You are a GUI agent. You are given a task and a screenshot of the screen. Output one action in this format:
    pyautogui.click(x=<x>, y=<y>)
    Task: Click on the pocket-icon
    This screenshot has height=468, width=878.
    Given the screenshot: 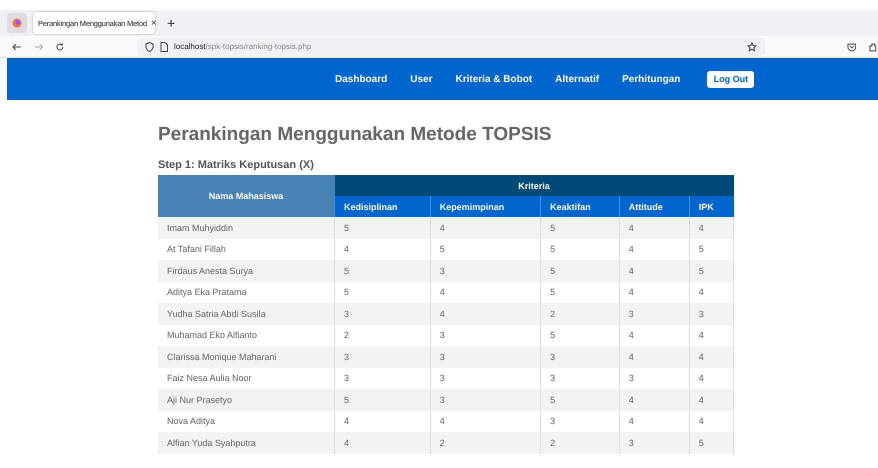 What is the action you would take?
    pyautogui.click(x=851, y=47)
    